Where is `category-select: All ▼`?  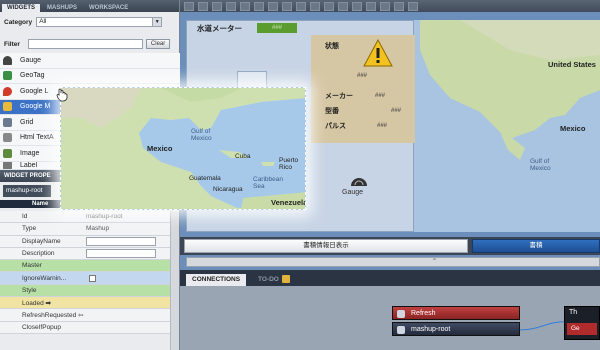 category-select: All ▼ is located at coordinates (99, 22).